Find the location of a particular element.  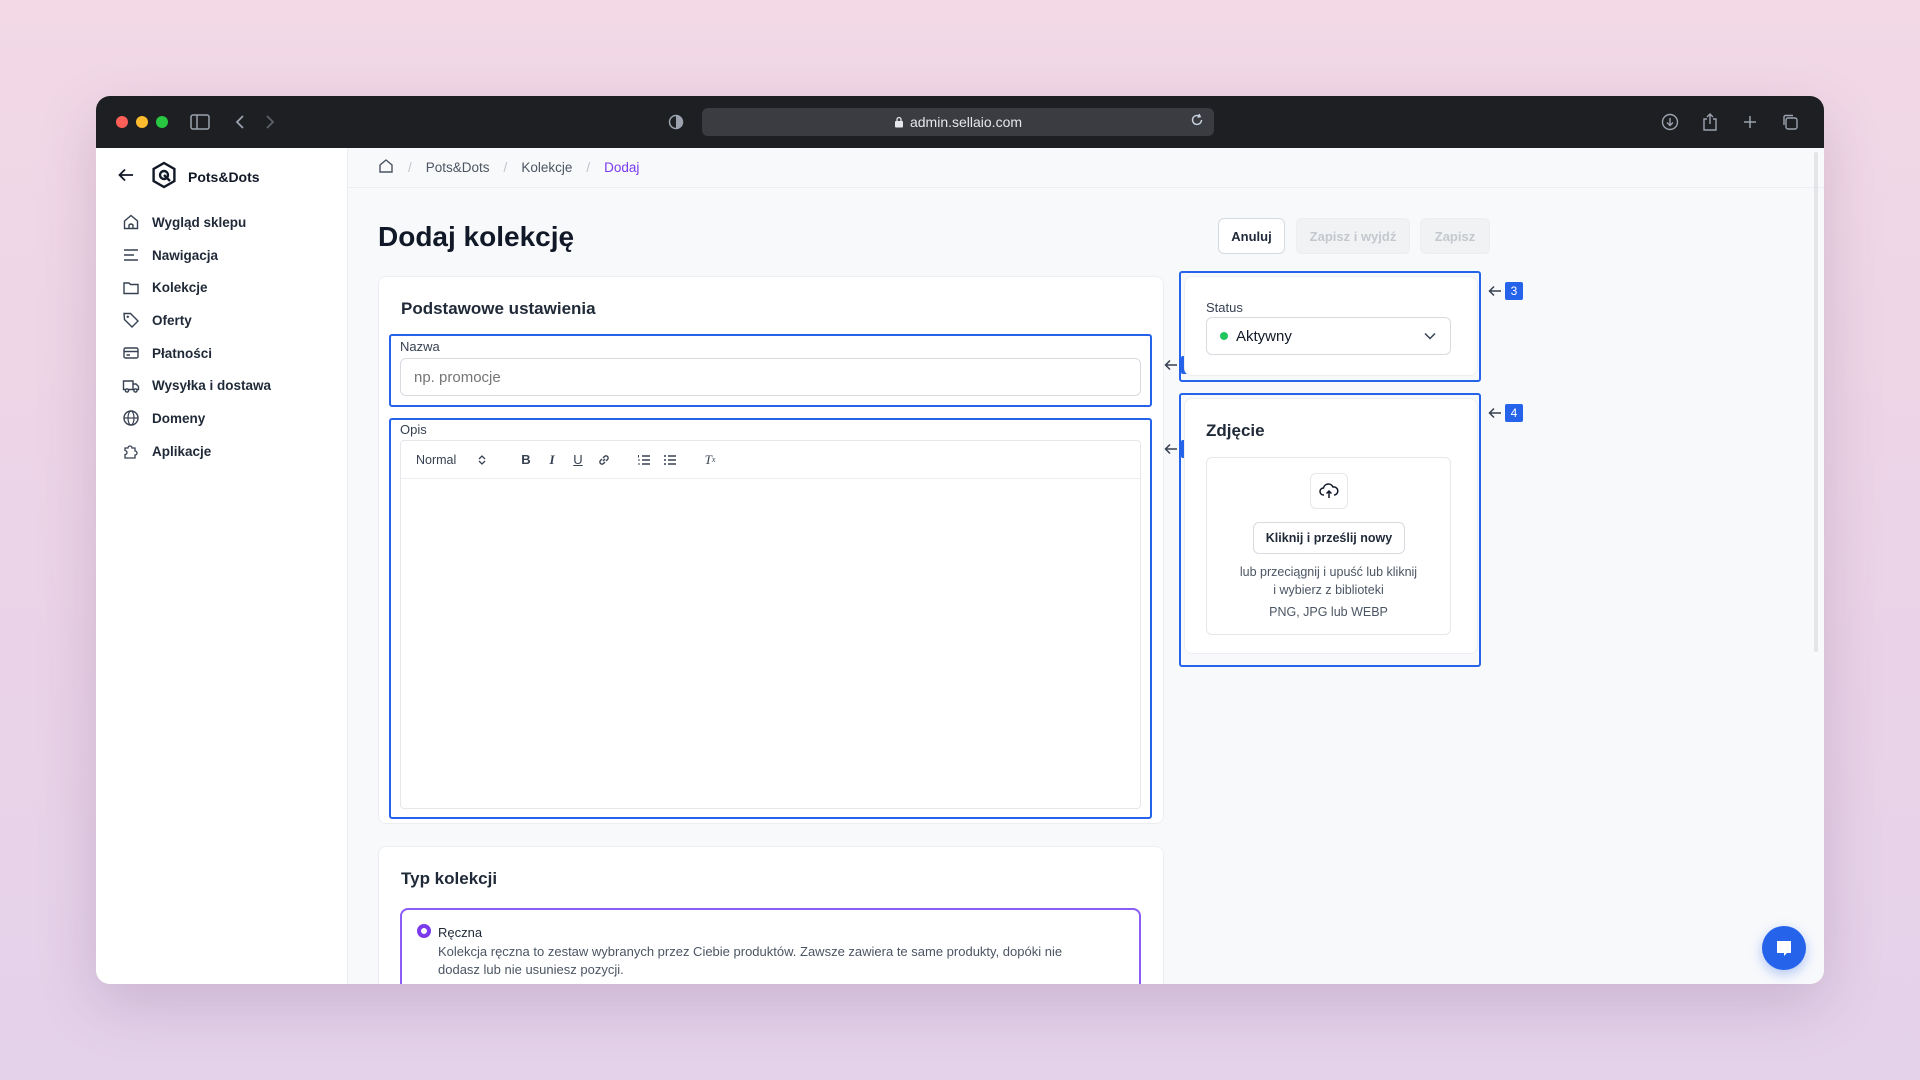

maximize-window-button is located at coordinates (162, 122).